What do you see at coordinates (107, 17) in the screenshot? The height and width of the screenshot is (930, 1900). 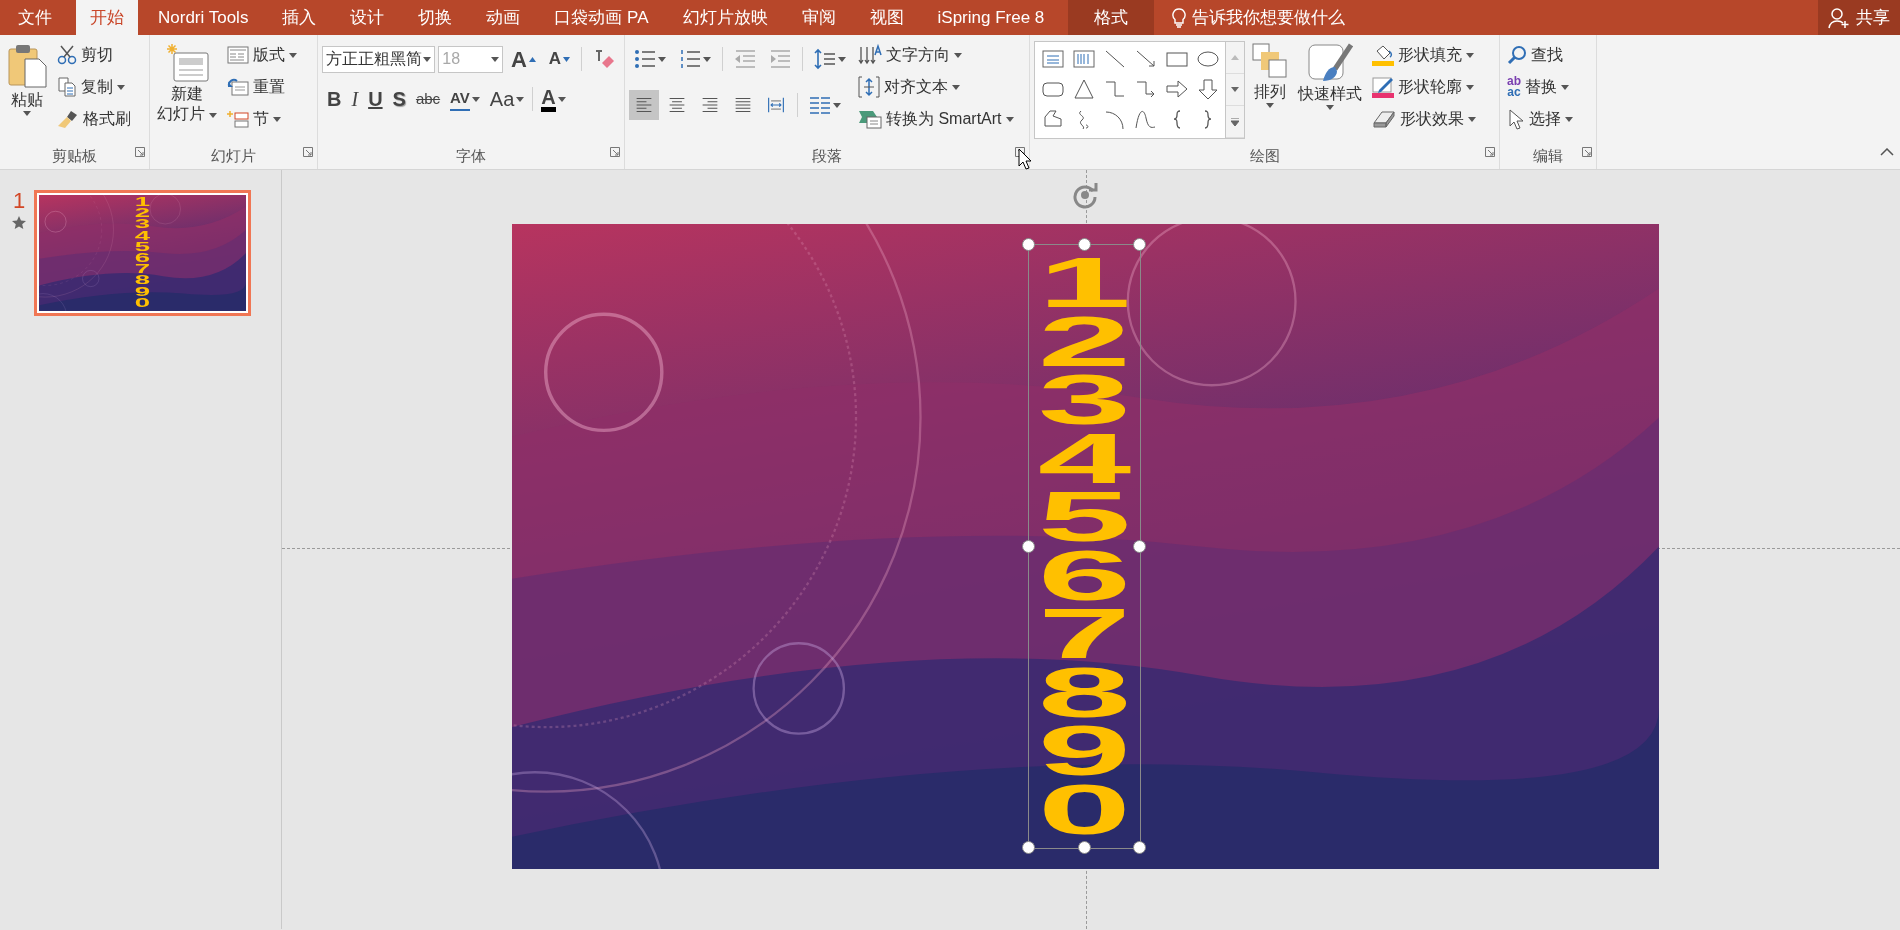 I see `ribbon-tab: 开始` at bounding box center [107, 17].